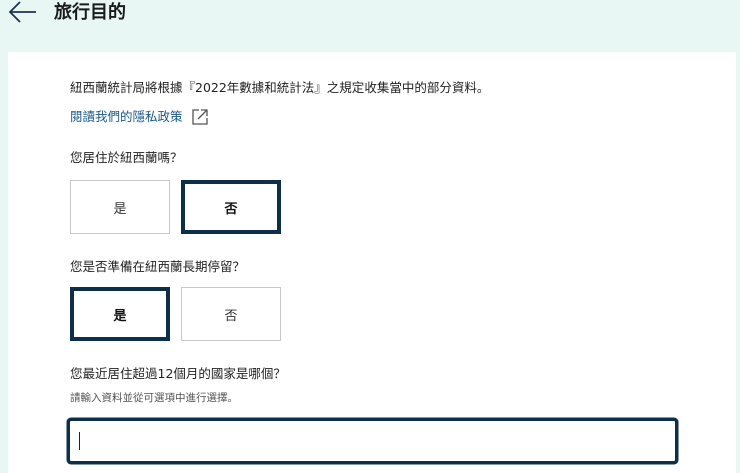 Image resolution: width=740 pixels, height=473 pixels. I want to click on back-button, so click(23, 14).